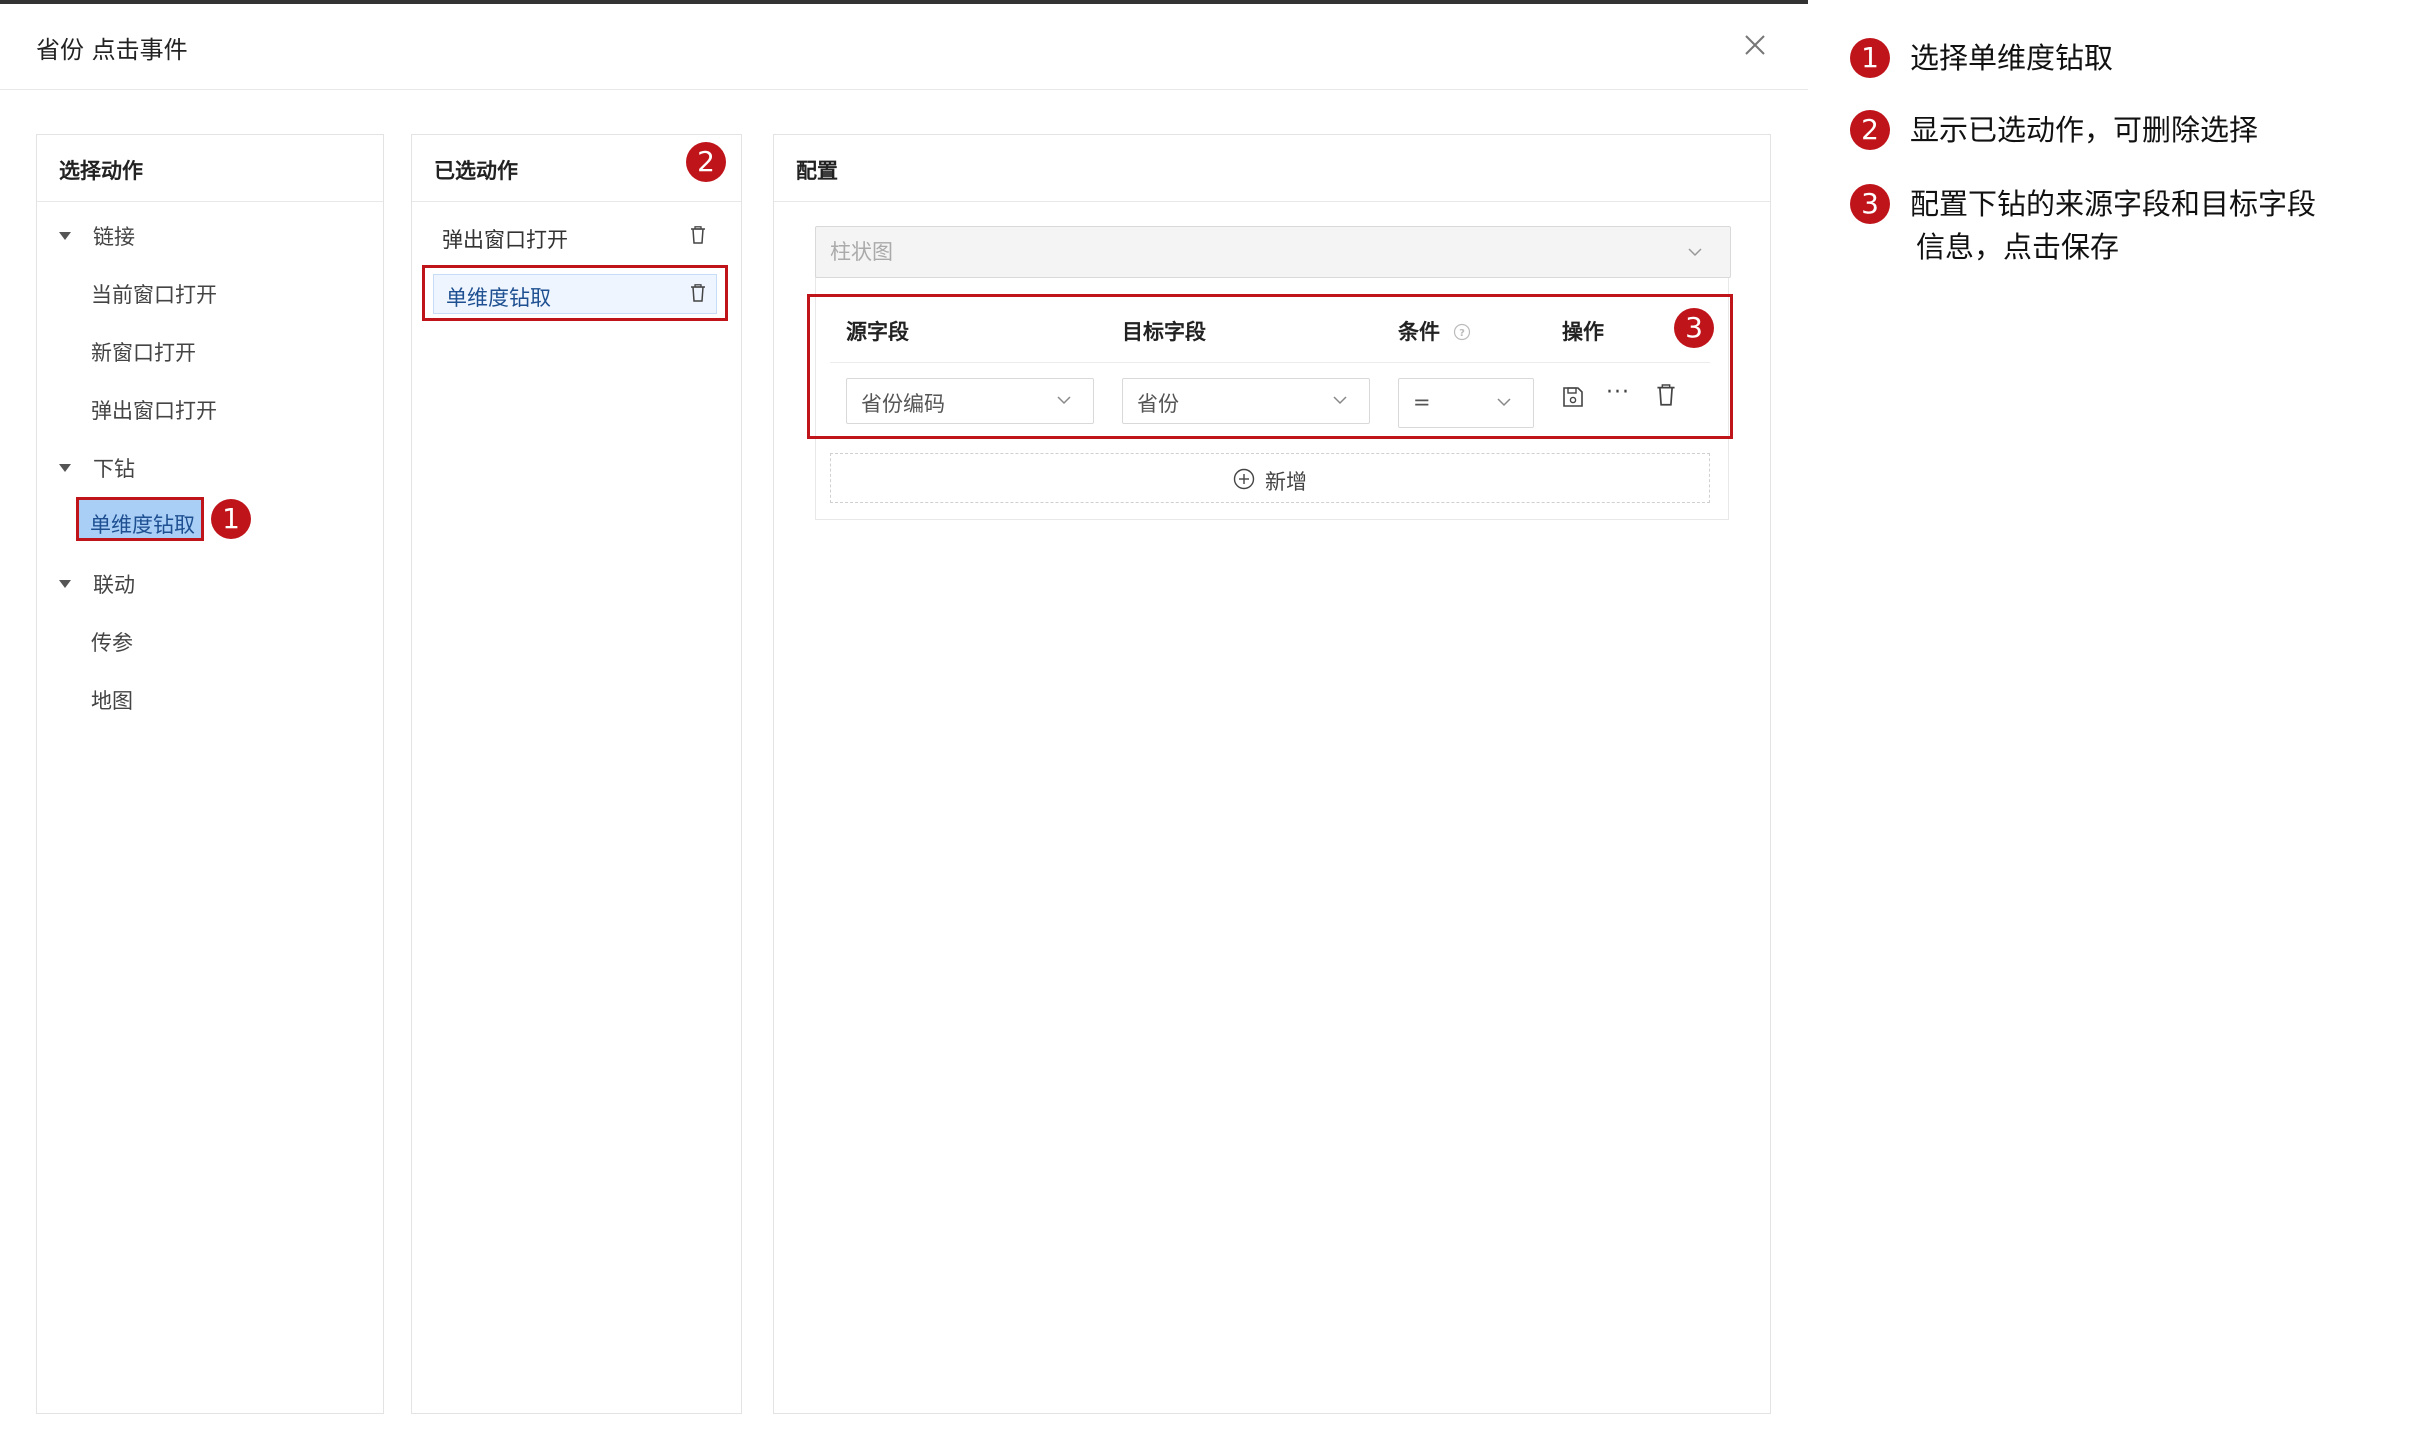 Image resolution: width=2432 pixels, height=1446 pixels. I want to click on config-panel-header: 配置, so click(1272, 168).